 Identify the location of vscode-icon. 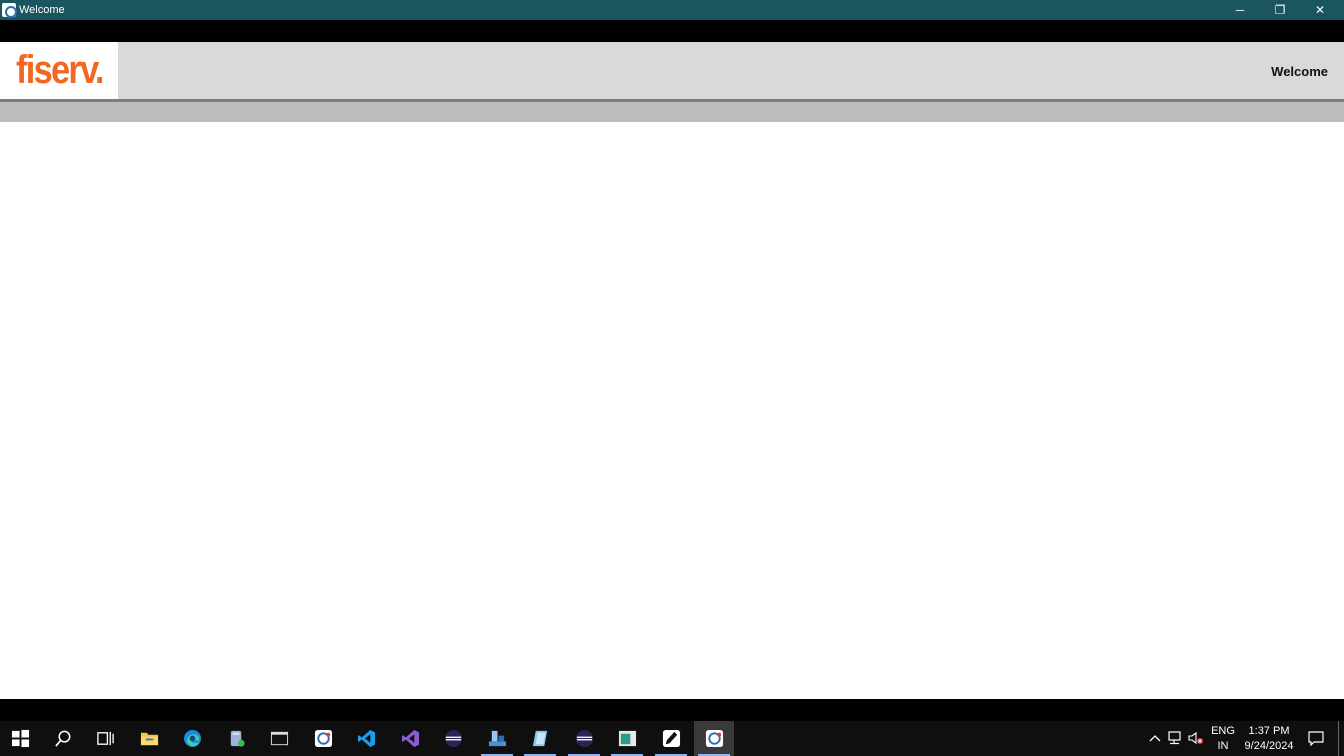
(366, 738).